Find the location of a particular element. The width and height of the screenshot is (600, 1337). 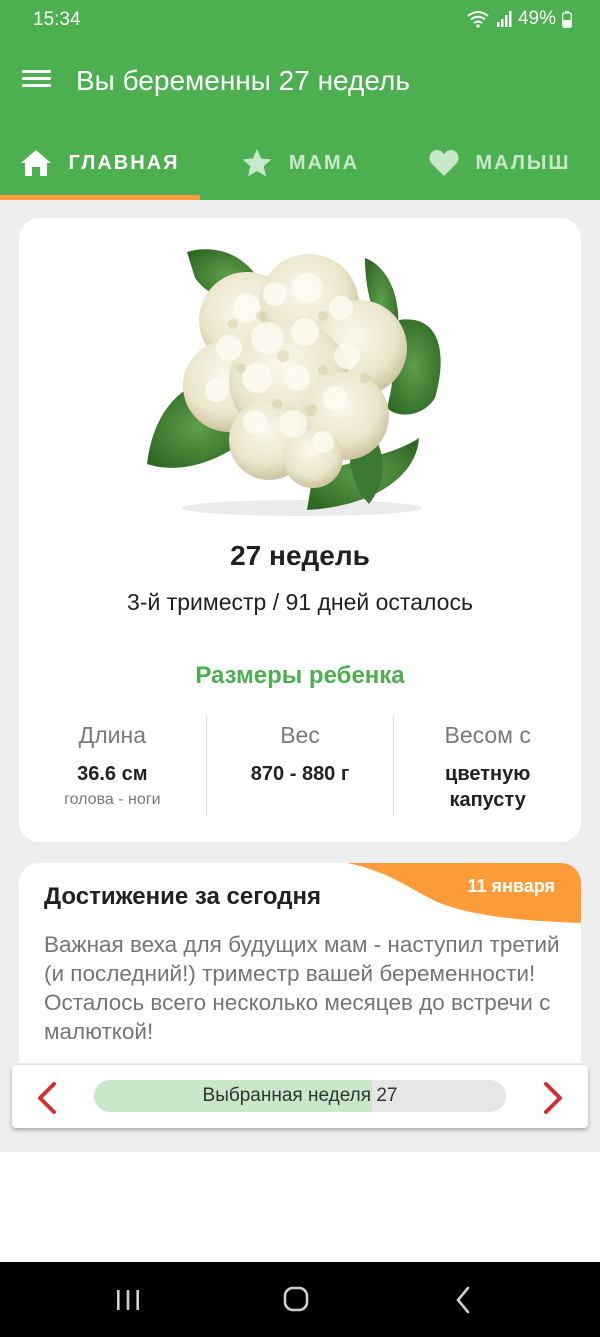

status-icons: 49% is located at coordinates (519, 19).